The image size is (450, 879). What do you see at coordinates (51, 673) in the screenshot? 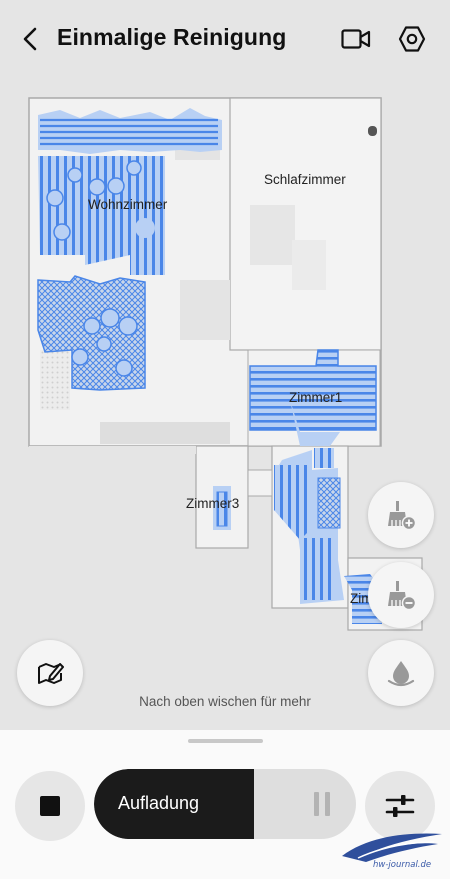
I see `map-edit-icon` at bounding box center [51, 673].